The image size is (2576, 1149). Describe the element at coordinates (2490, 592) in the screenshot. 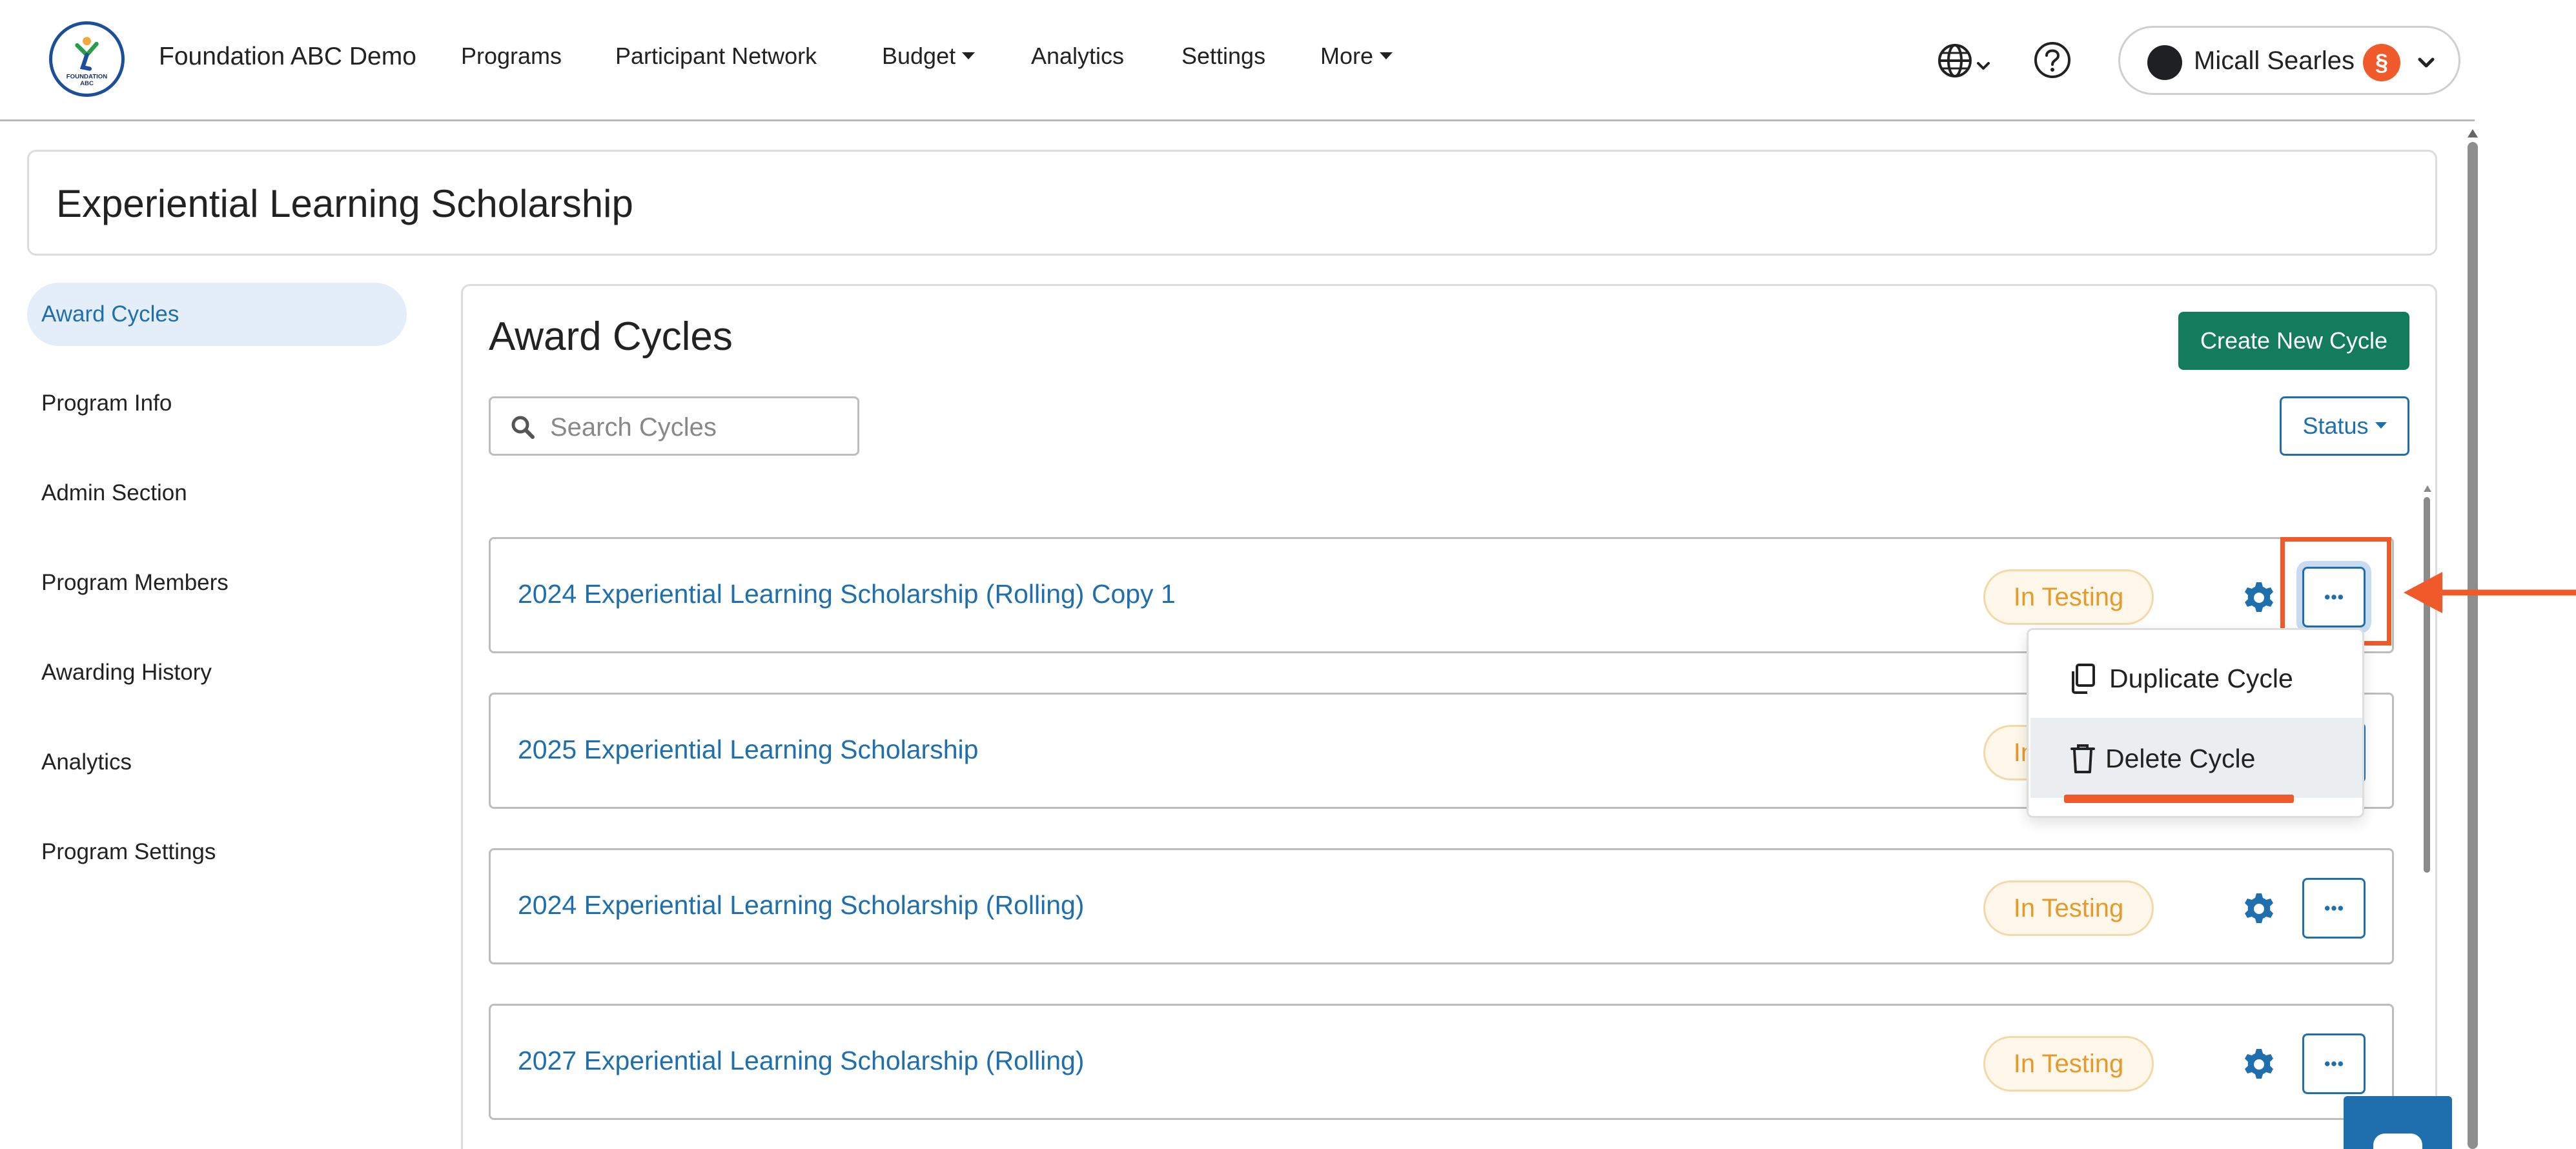

I see `annotation-arrow-icon` at that location.